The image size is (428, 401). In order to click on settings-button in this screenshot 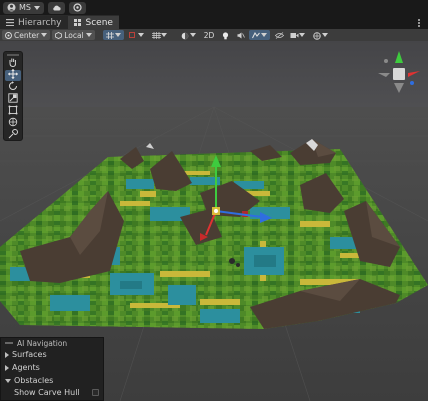, I will do `click(77, 7)`.